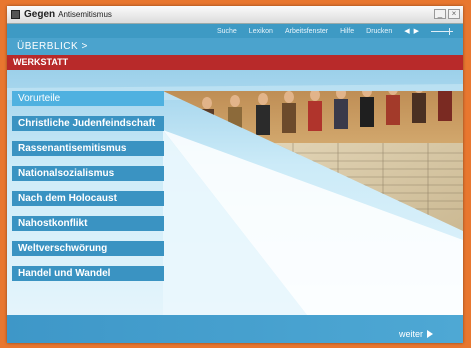 The width and height of the screenshot is (471, 348). What do you see at coordinates (379, 31) in the screenshot?
I see `nav-link-drucken: Drucken` at bounding box center [379, 31].